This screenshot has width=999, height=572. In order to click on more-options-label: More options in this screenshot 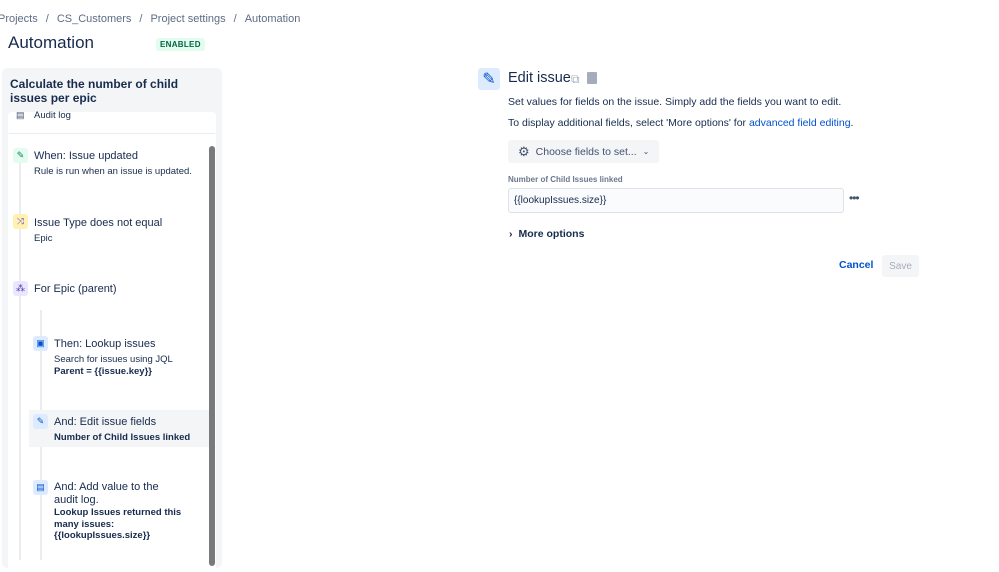, I will do `click(551, 234)`.